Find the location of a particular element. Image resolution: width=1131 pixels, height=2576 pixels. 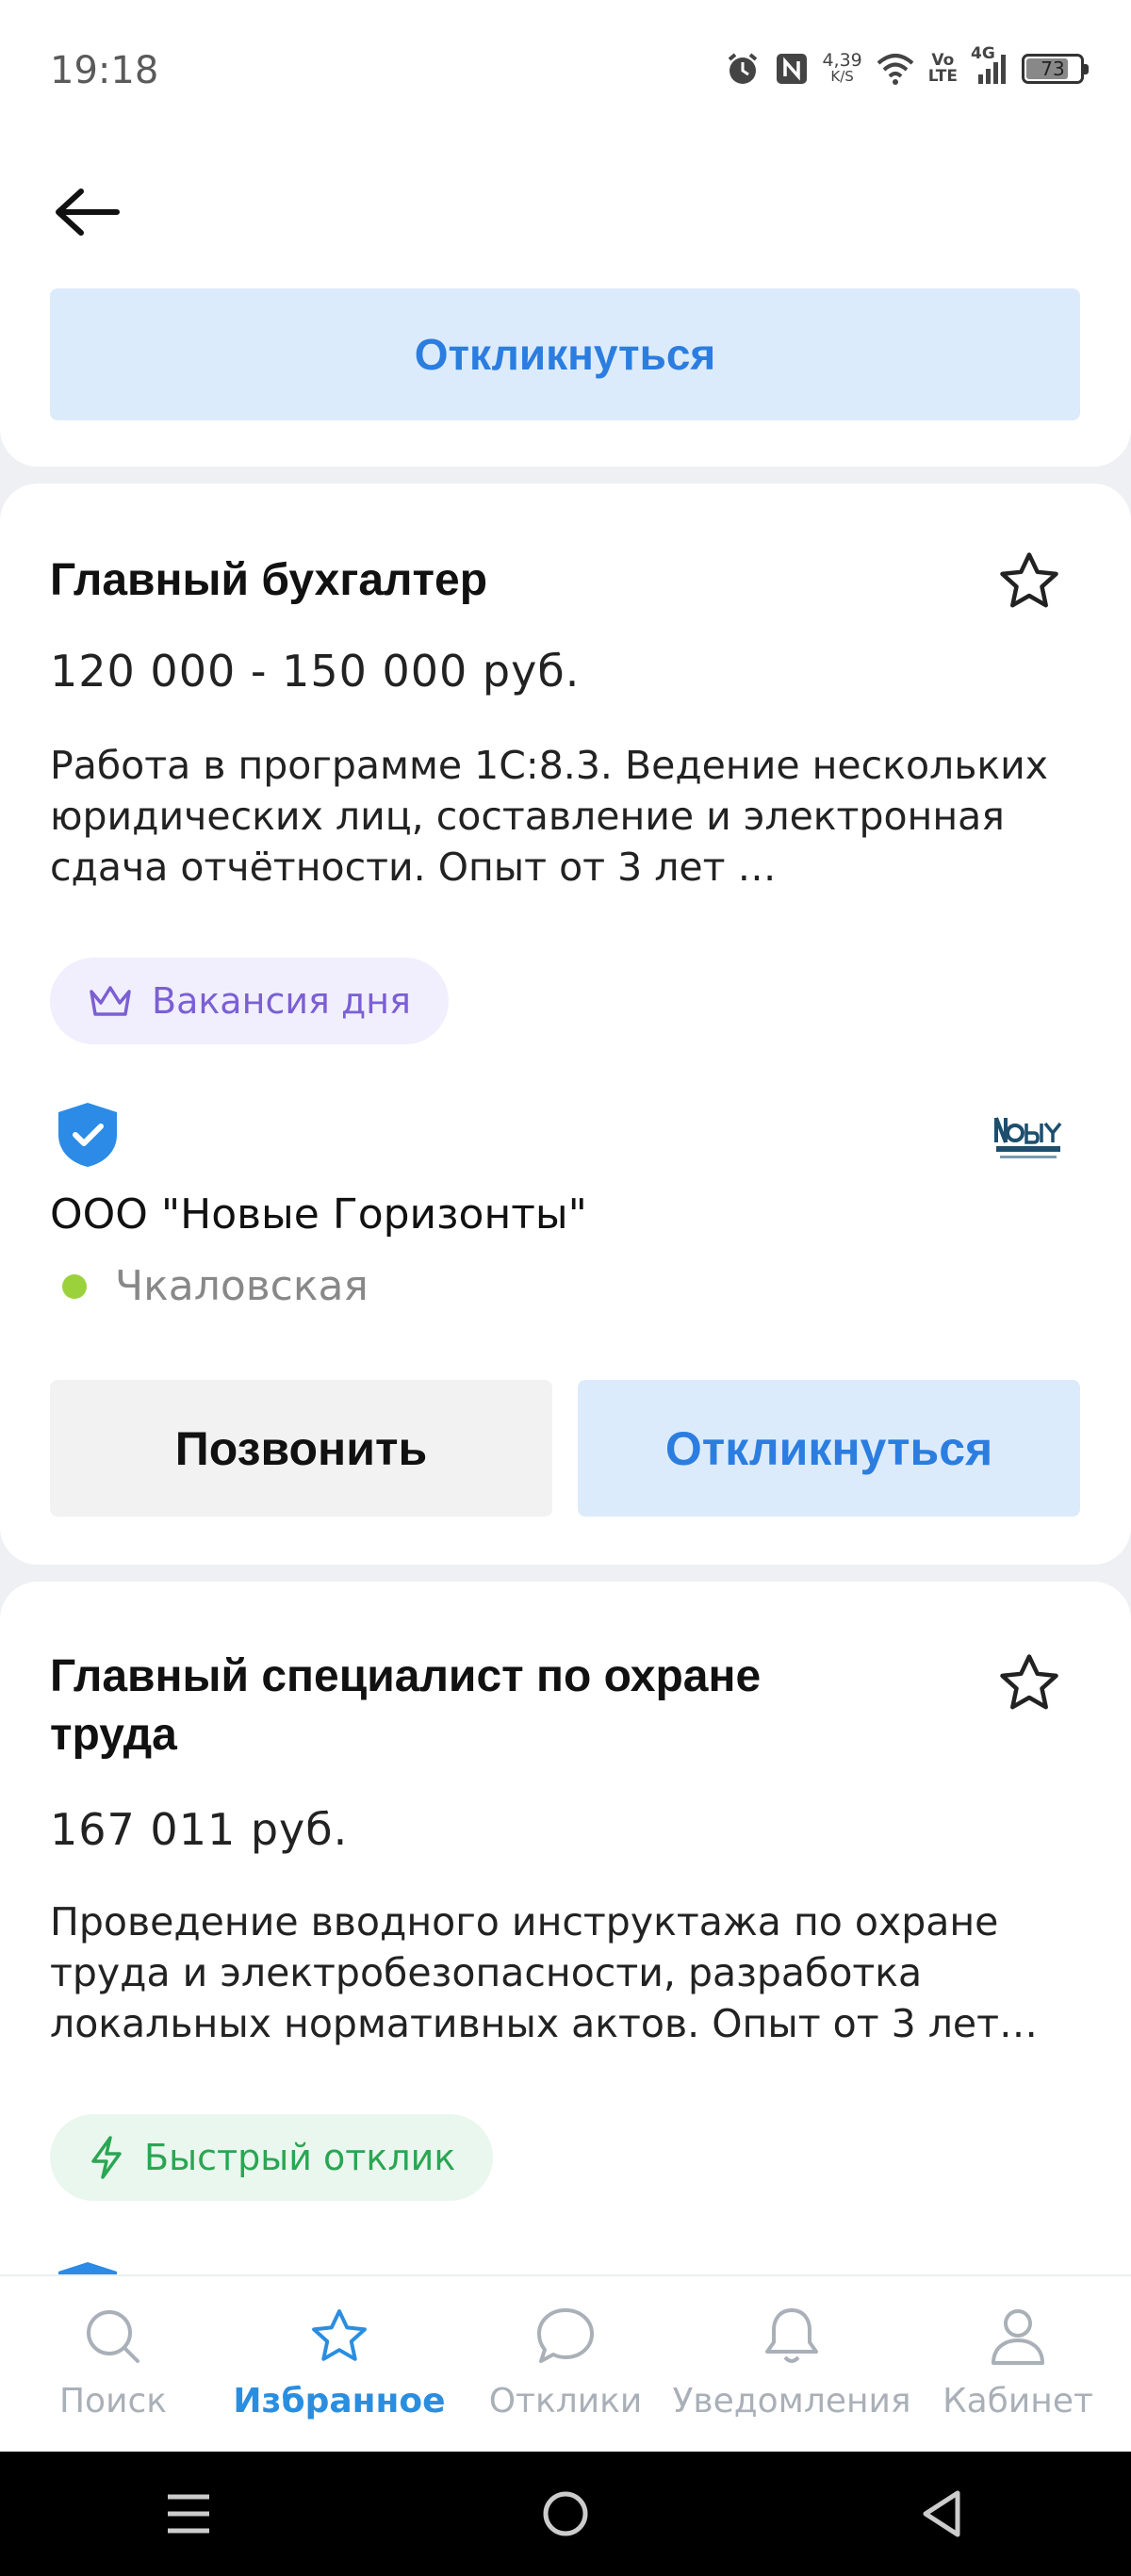

nav-label: Поиск is located at coordinates (113, 2401).